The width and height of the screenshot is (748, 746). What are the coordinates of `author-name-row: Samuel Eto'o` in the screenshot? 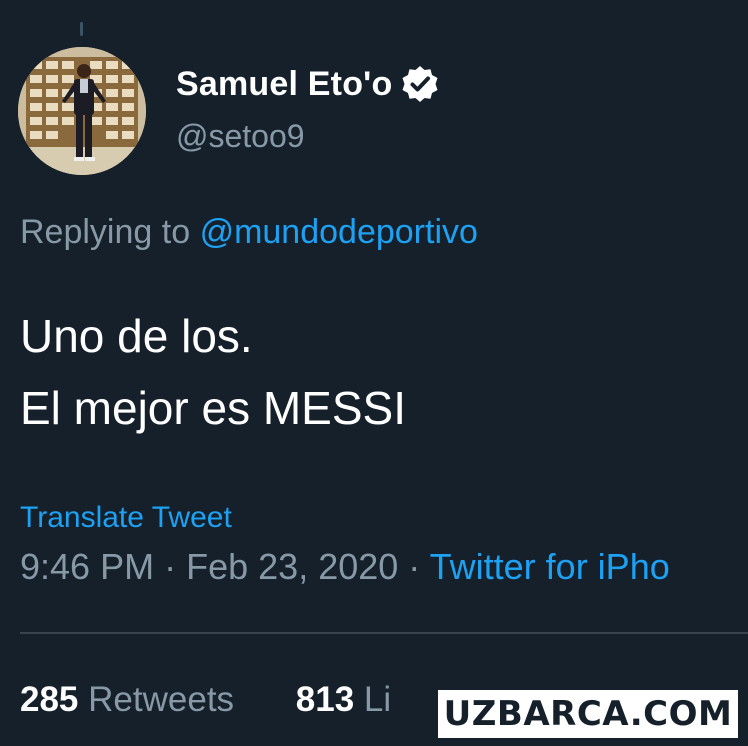 It's located at (308, 84).